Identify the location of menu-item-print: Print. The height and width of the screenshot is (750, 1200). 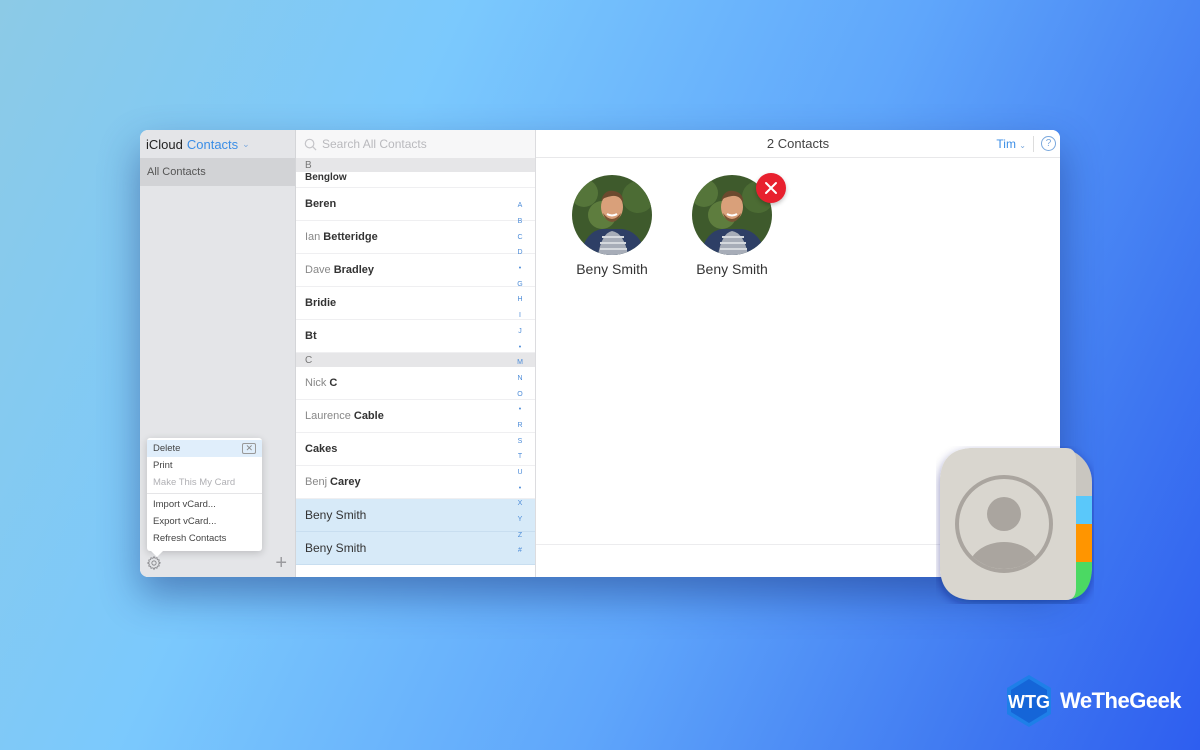
(204, 465).